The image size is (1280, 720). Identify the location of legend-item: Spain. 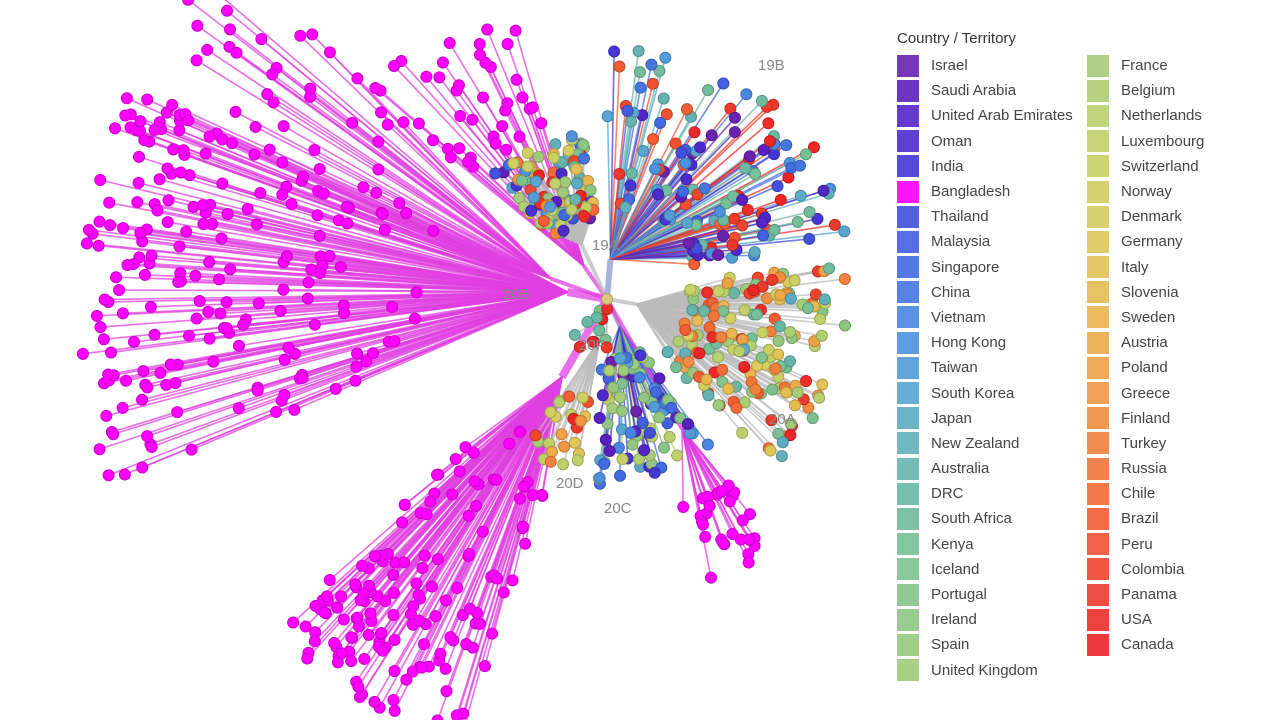
(992, 644).